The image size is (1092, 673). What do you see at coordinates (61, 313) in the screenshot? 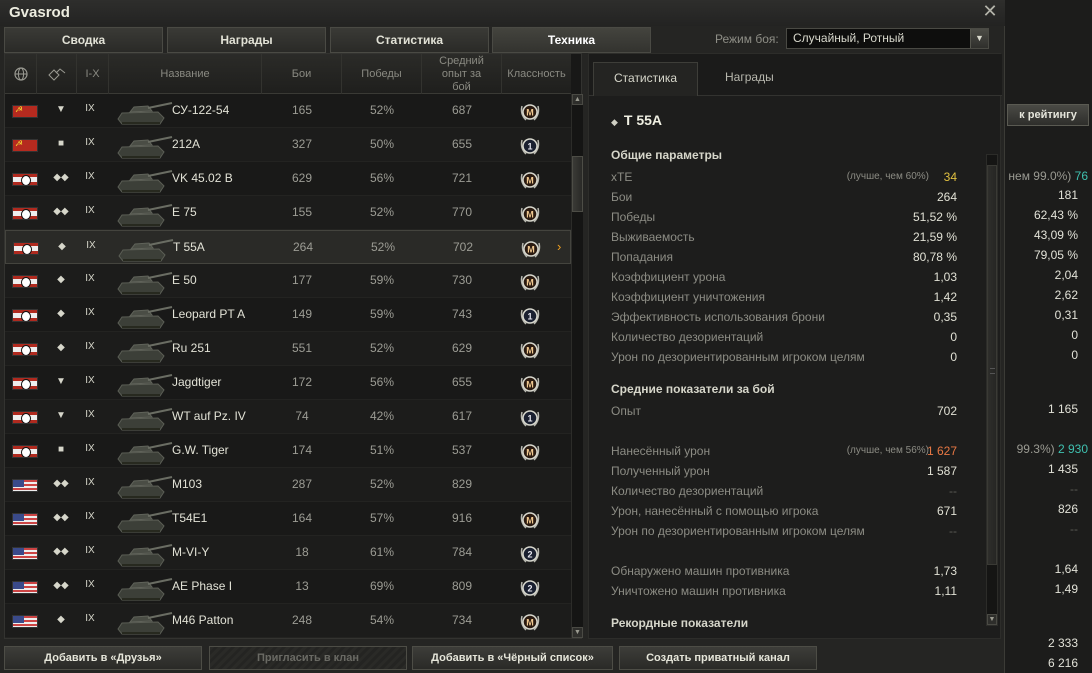
I see `vehicle-type-icon: ◆` at bounding box center [61, 313].